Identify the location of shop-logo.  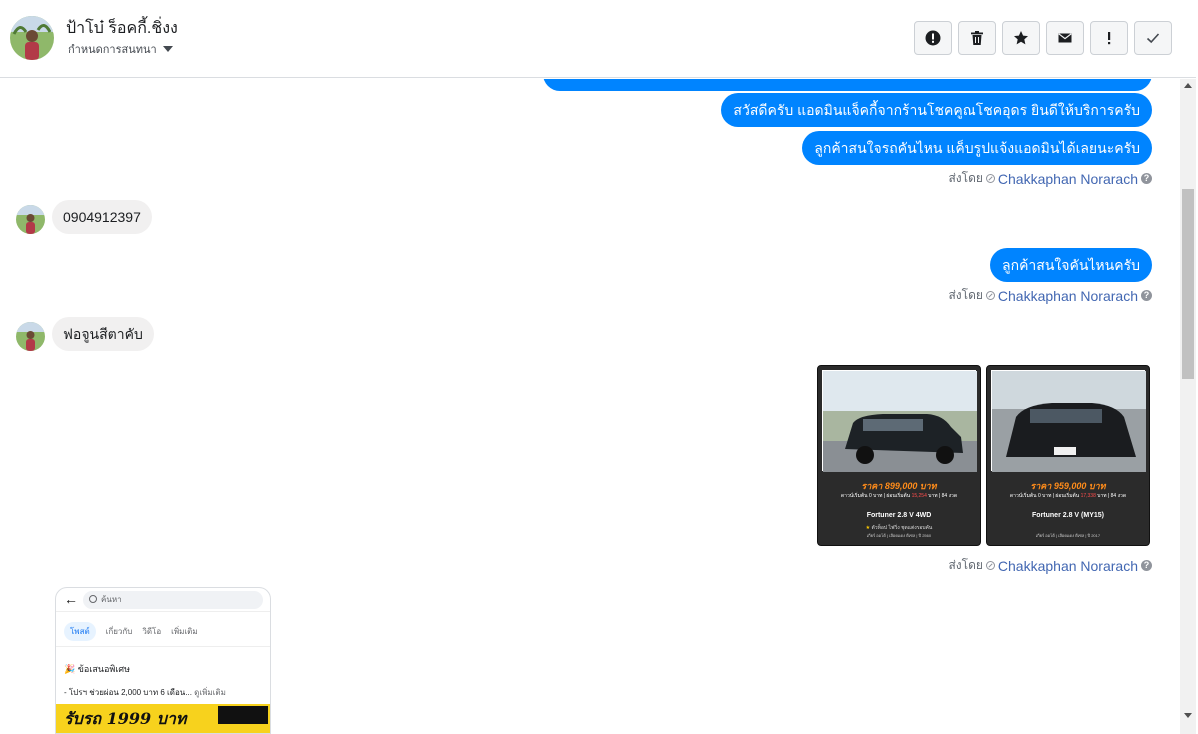
(243, 715).